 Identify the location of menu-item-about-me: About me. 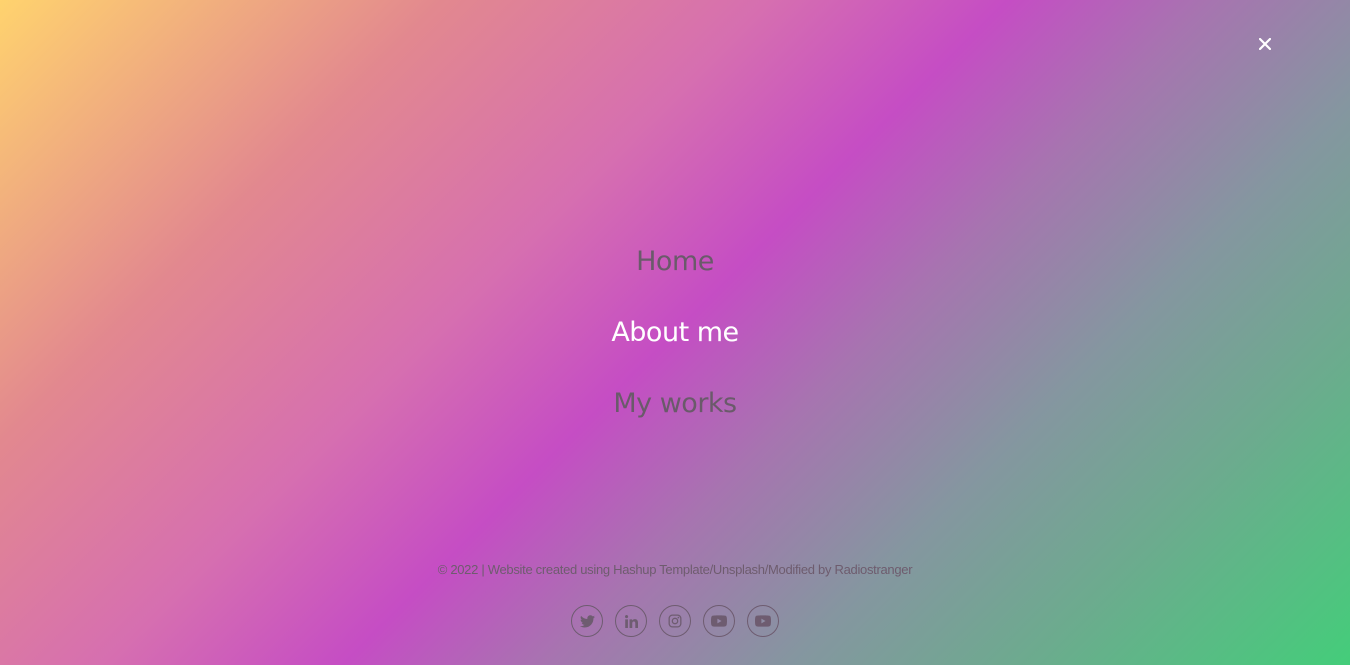
(675, 346).